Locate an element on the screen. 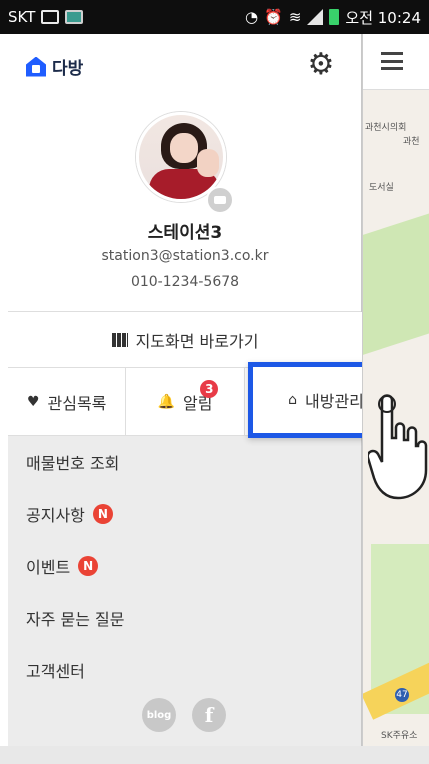  menu-item-notices: 공지사항 N is located at coordinates (185, 514).